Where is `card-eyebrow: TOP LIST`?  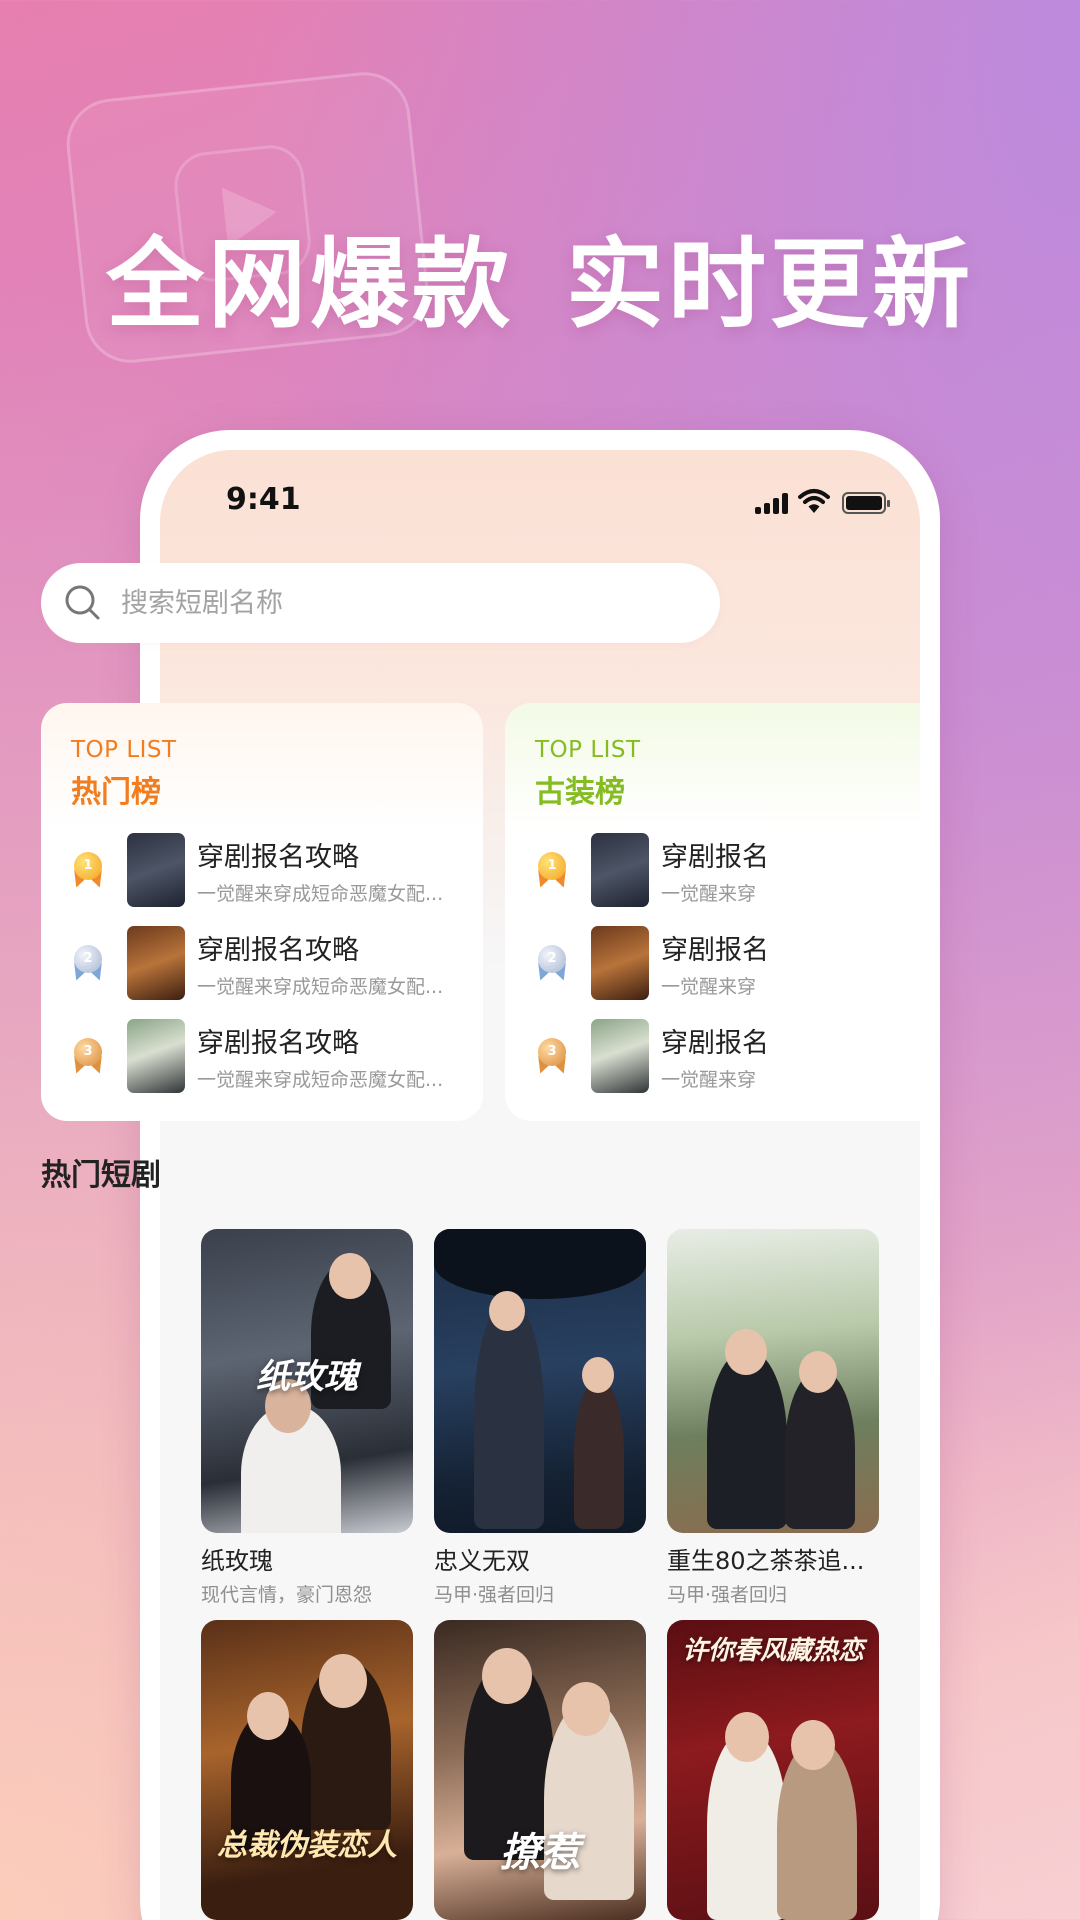
card-eyebrow: TOP LIST is located at coordinates (588, 750).